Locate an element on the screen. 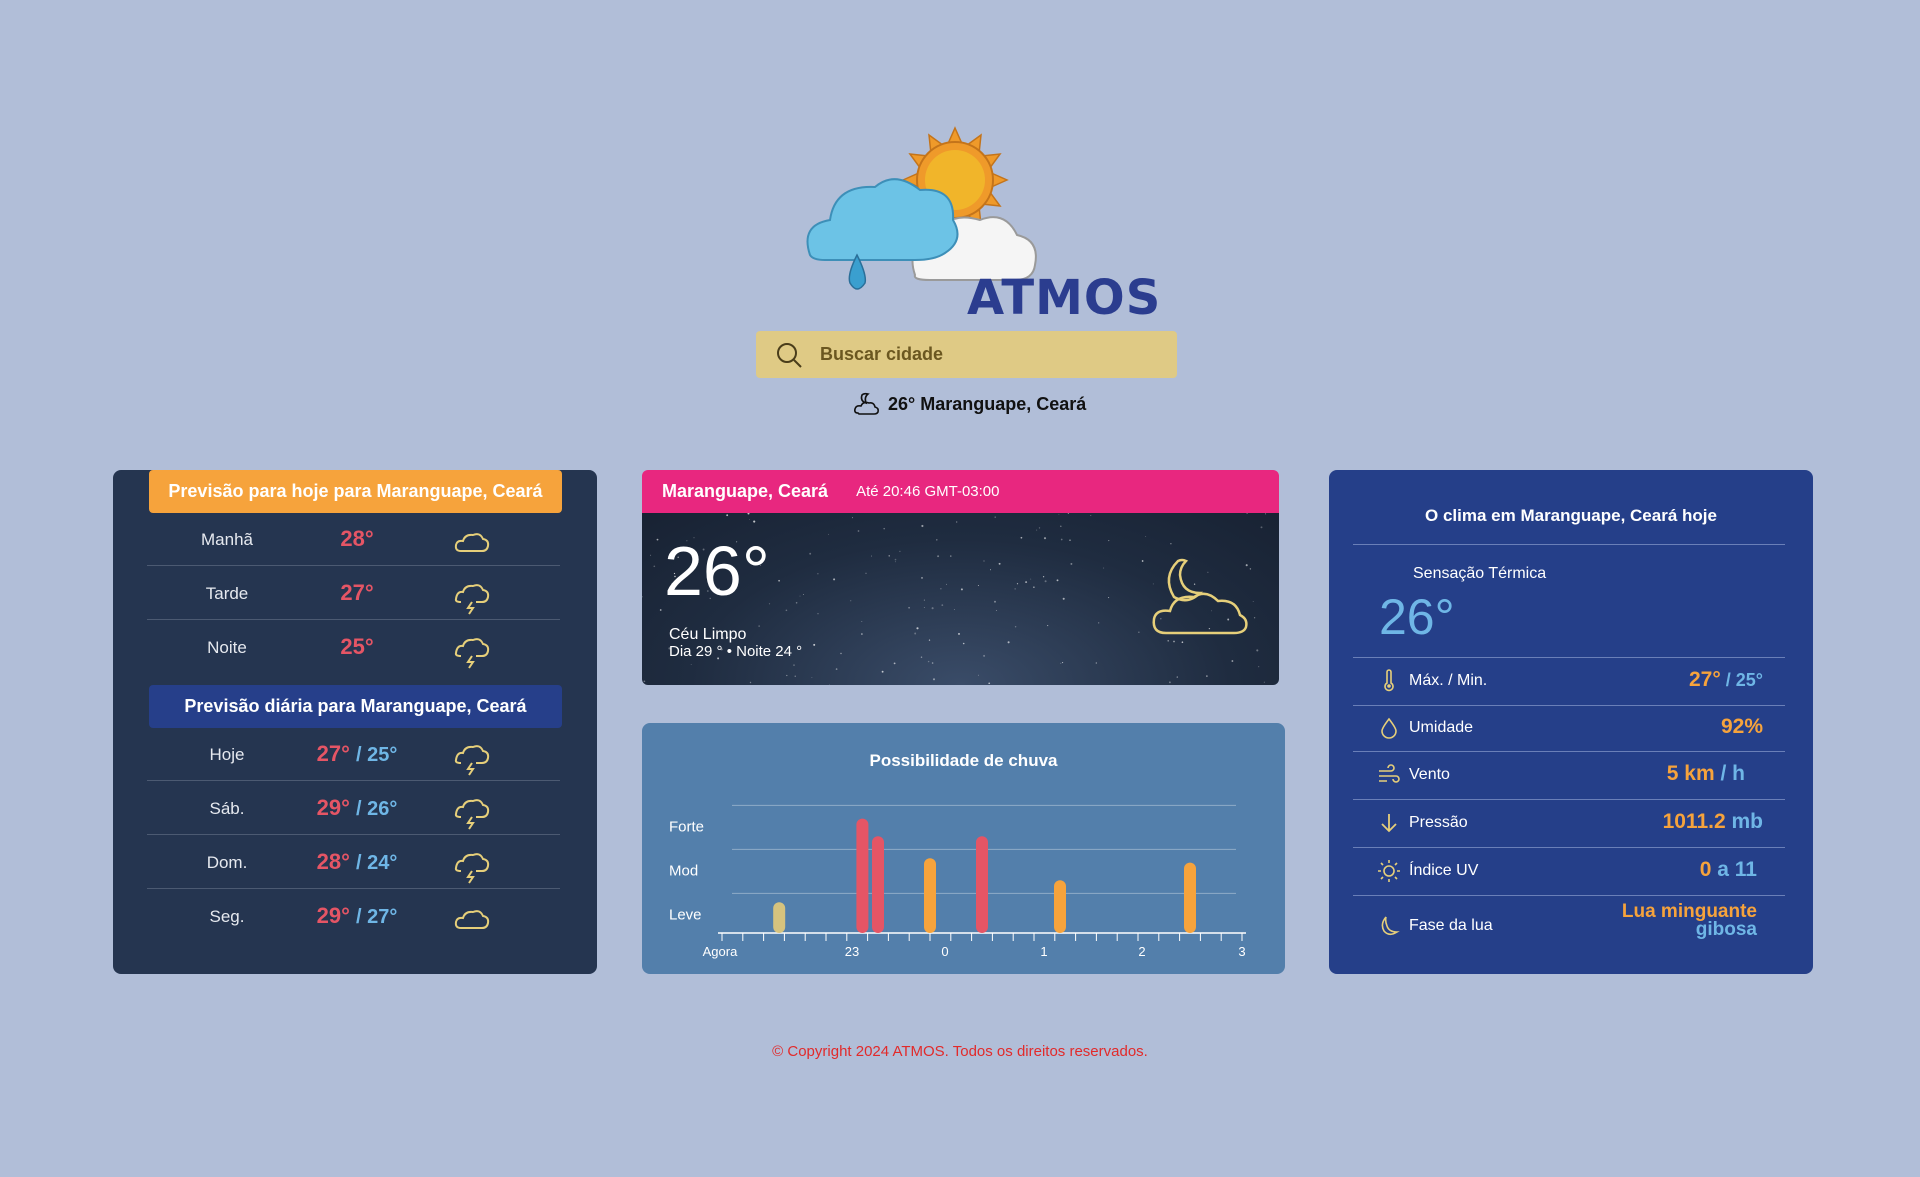 Image resolution: width=1920 pixels, height=1177 pixels. max-temp: 28° is located at coordinates (333, 861).